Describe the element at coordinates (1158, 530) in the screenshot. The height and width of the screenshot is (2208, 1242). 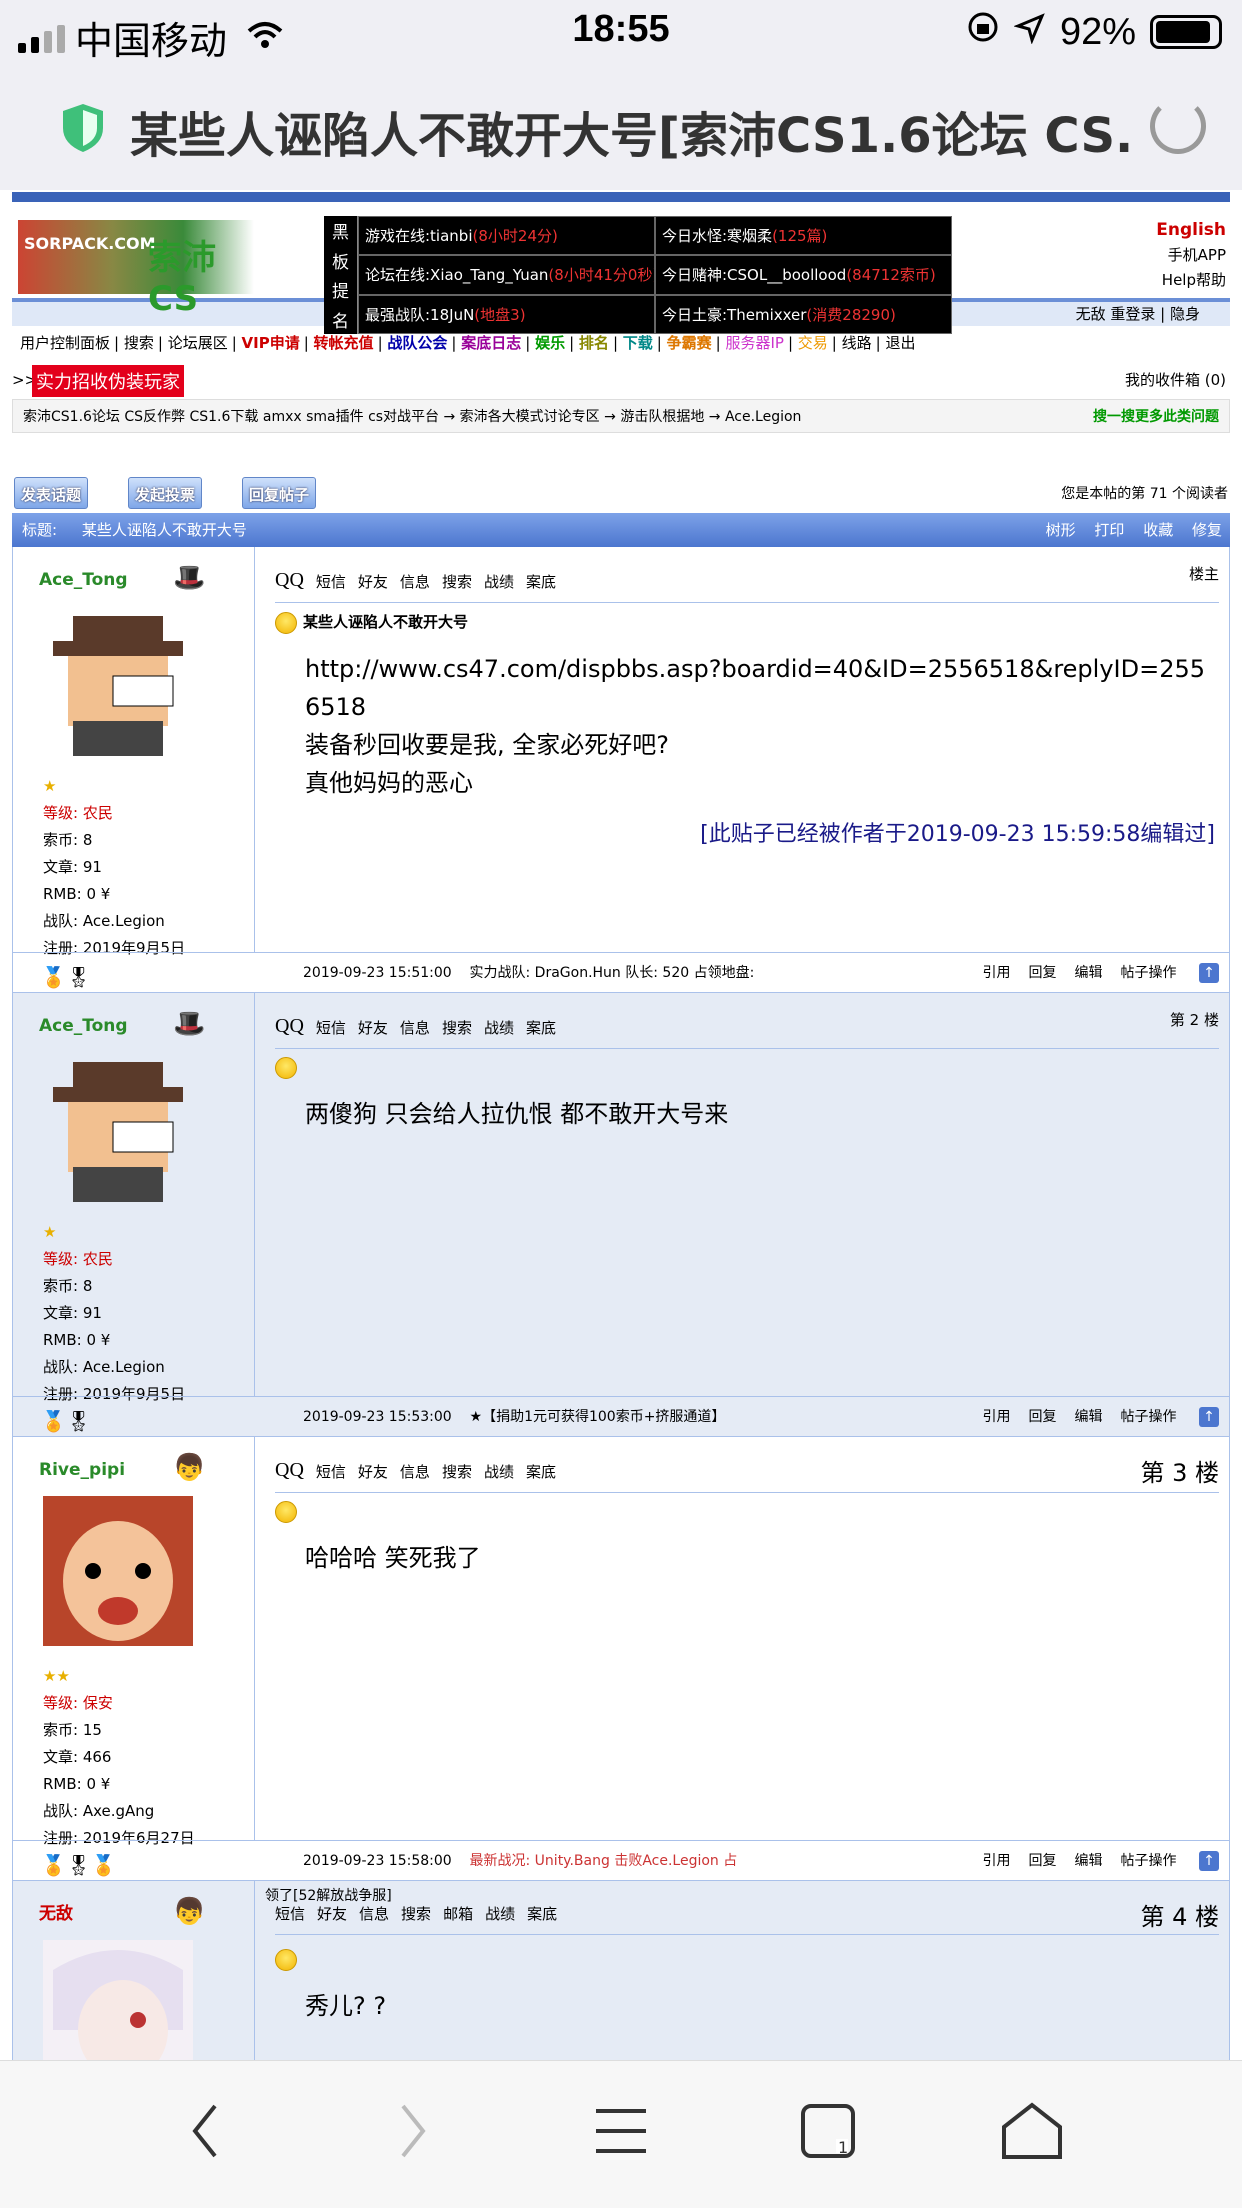
I see `favorite-link: 收藏` at that location.